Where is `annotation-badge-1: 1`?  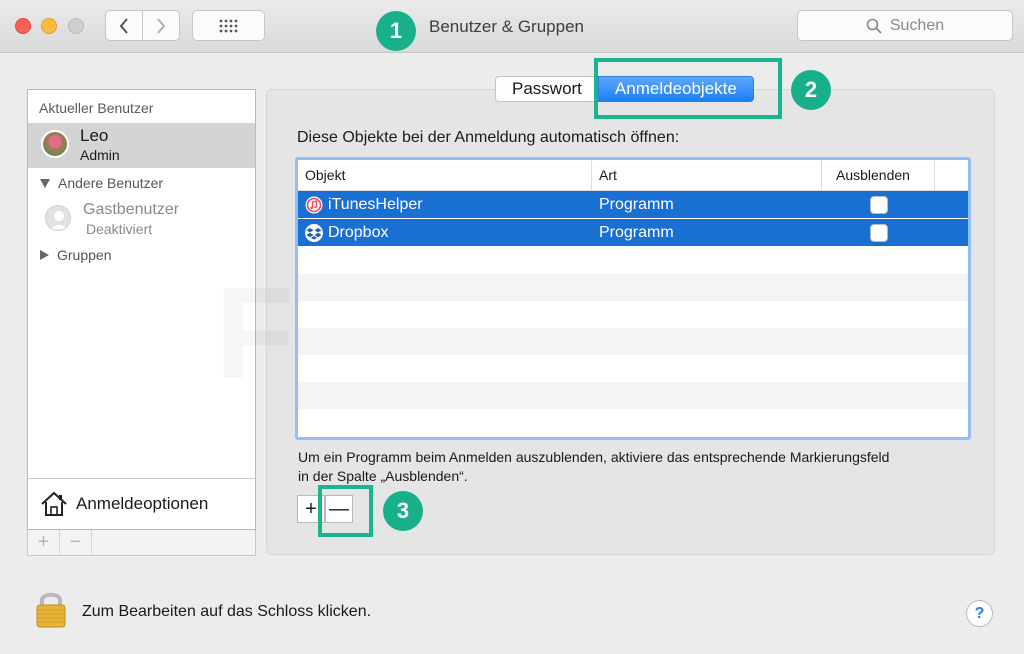
annotation-badge-1: 1 is located at coordinates (396, 31).